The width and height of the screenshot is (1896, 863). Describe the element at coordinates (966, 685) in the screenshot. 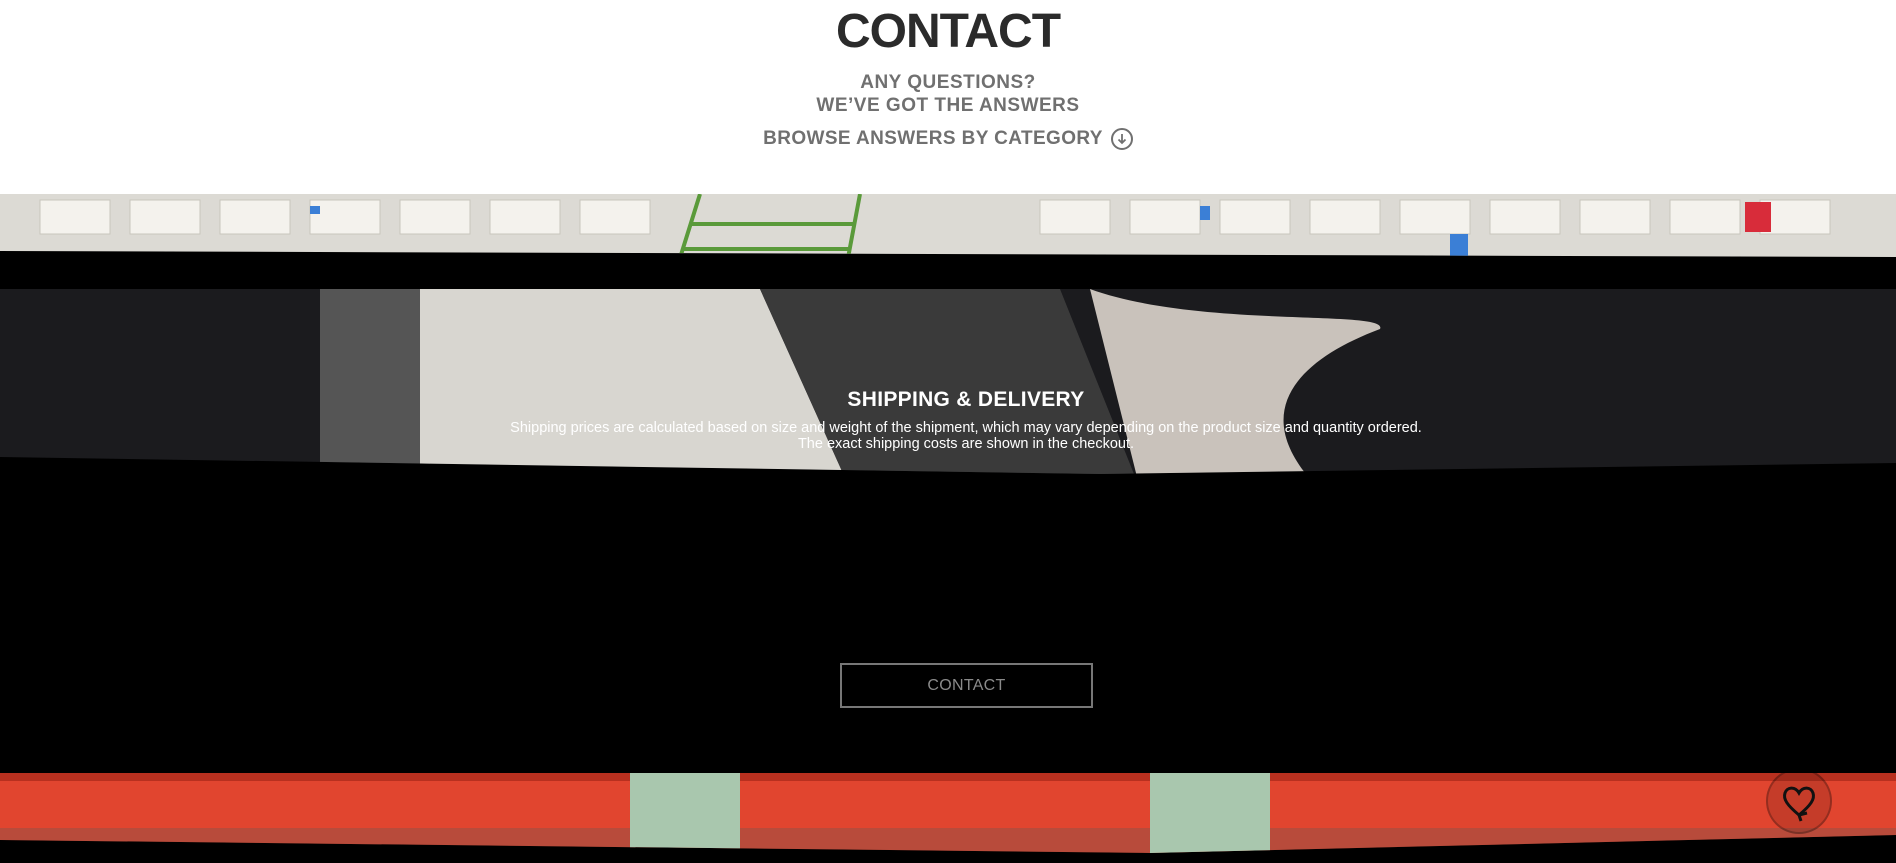

I see `contact-button: CONTACT` at that location.